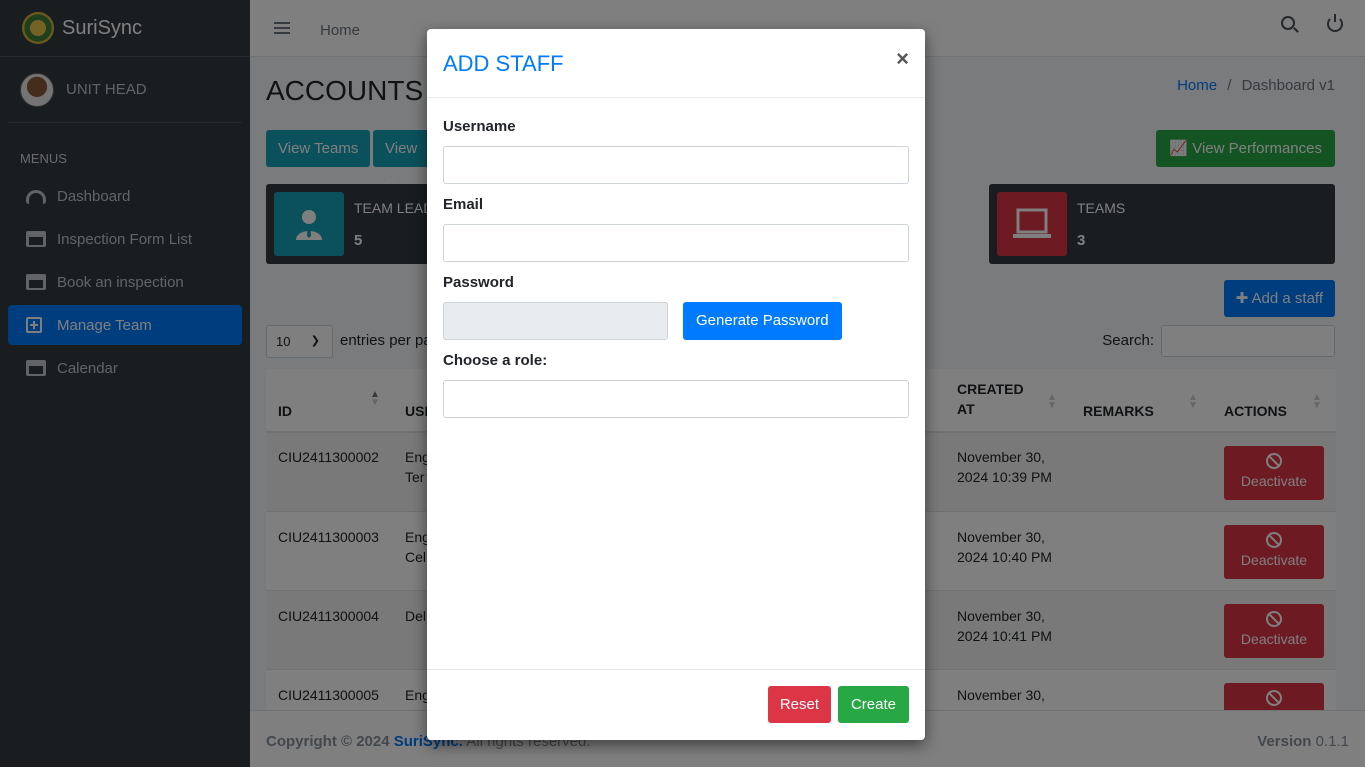 Image resolution: width=1365 pixels, height=767 pixels. What do you see at coordinates (762, 321) in the screenshot?
I see `generate-password-button: Generate Password` at bounding box center [762, 321].